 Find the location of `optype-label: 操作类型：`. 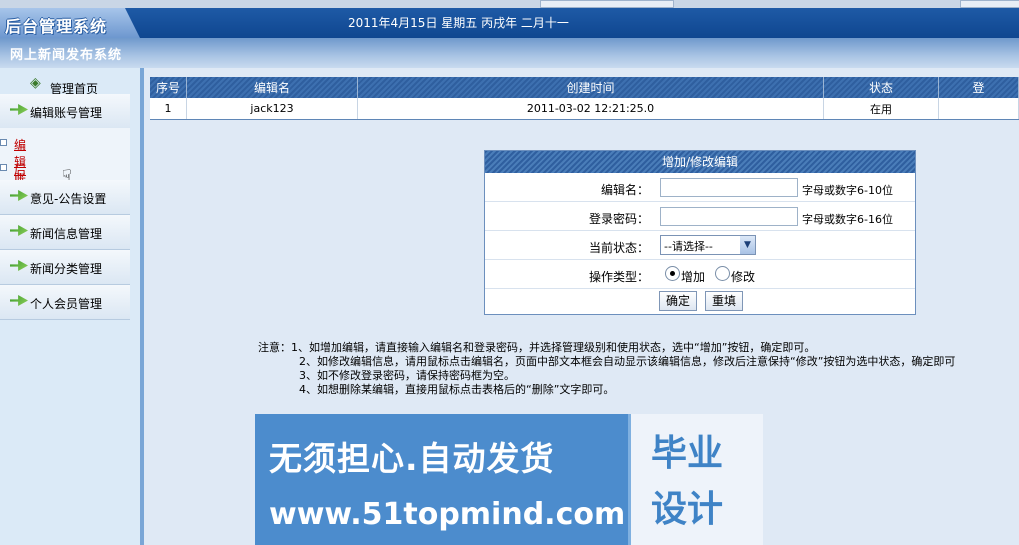

optype-label: 操作类型： is located at coordinates (618, 277).